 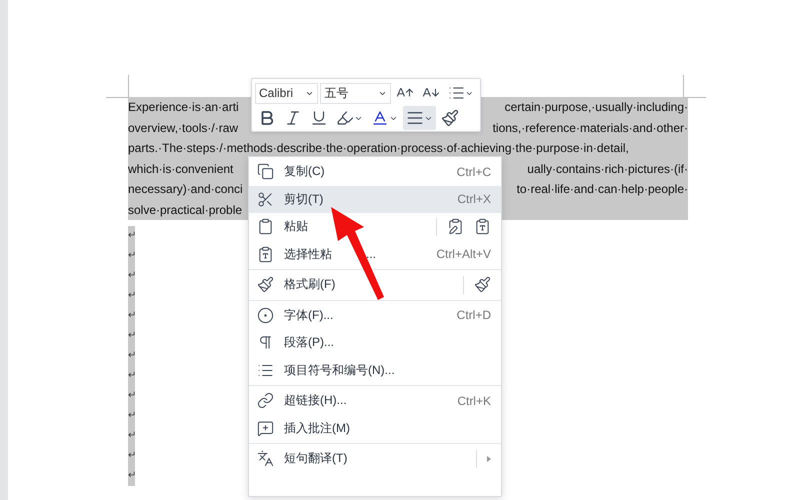 What do you see at coordinates (375, 458) in the screenshot?
I see `menu-item: 短句翻译(T)` at bounding box center [375, 458].